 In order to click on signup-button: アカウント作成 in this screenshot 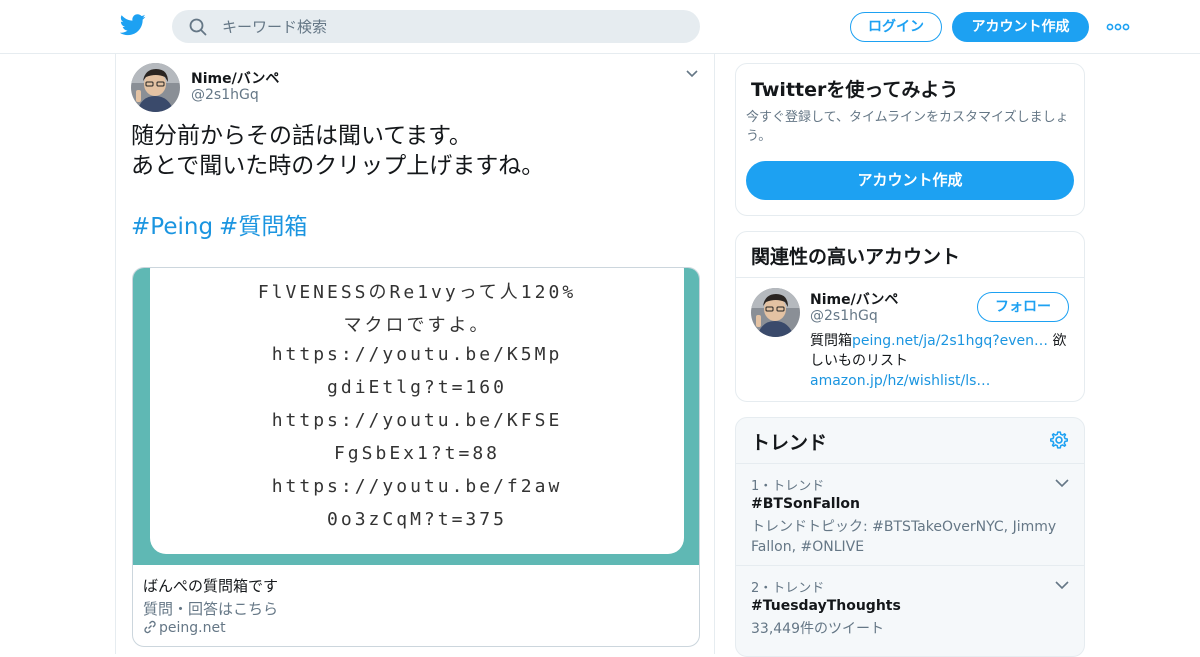, I will do `click(1020, 27)`.